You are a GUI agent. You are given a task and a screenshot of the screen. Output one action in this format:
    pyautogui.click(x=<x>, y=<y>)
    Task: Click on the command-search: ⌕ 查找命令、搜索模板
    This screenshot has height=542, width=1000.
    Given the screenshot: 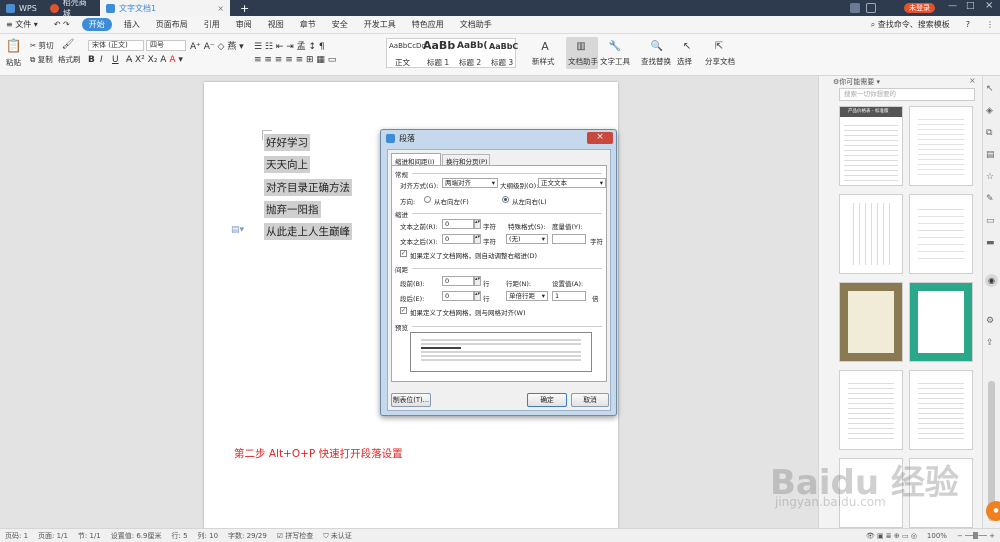 What is the action you would take?
    pyautogui.click(x=910, y=24)
    